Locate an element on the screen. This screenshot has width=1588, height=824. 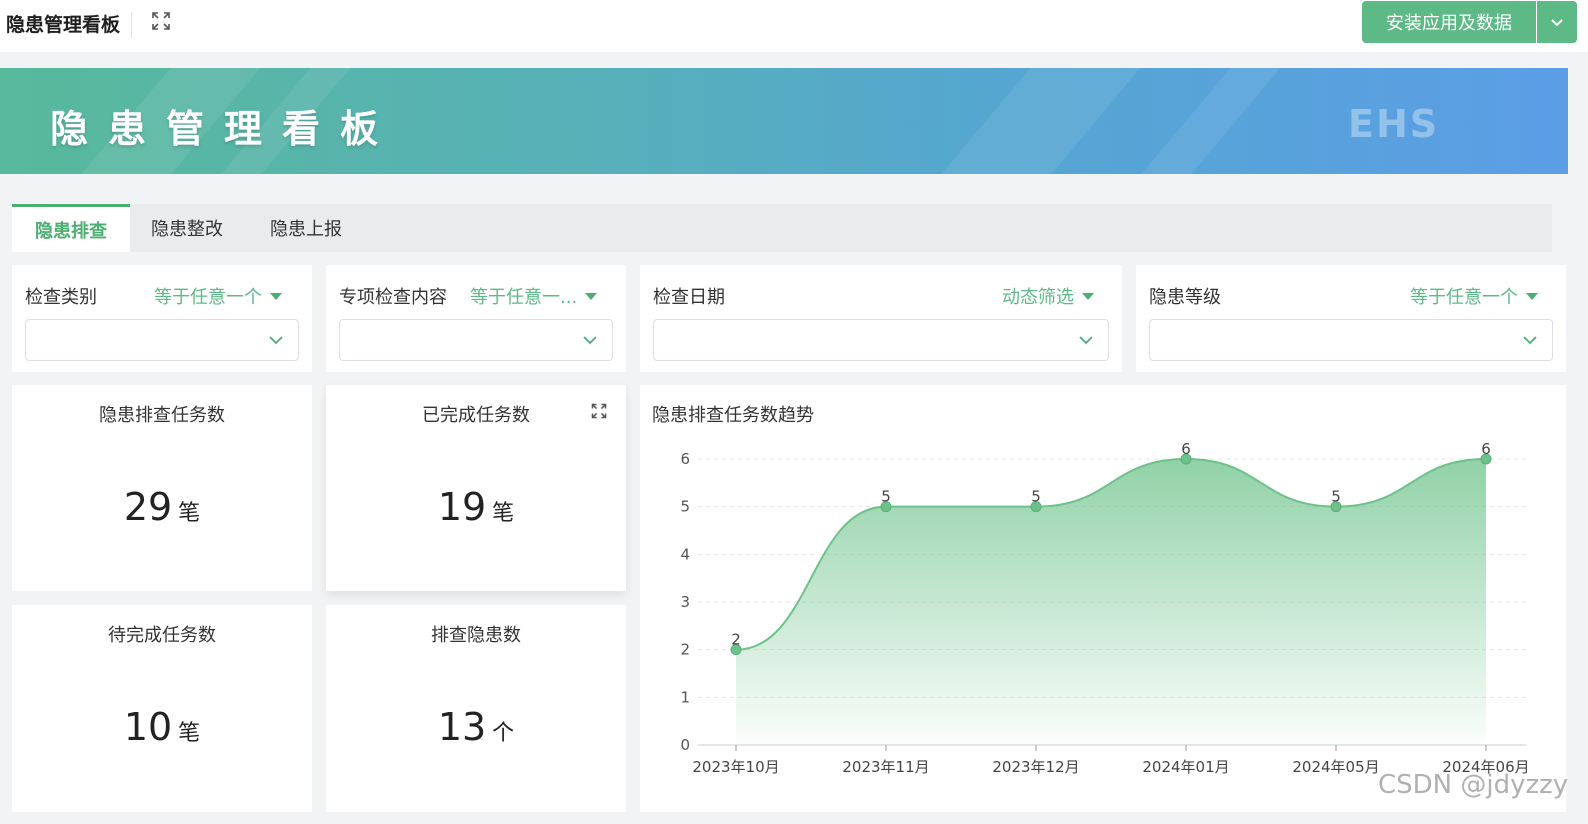
install-dropdown-button is located at coordinates (1557, 22).